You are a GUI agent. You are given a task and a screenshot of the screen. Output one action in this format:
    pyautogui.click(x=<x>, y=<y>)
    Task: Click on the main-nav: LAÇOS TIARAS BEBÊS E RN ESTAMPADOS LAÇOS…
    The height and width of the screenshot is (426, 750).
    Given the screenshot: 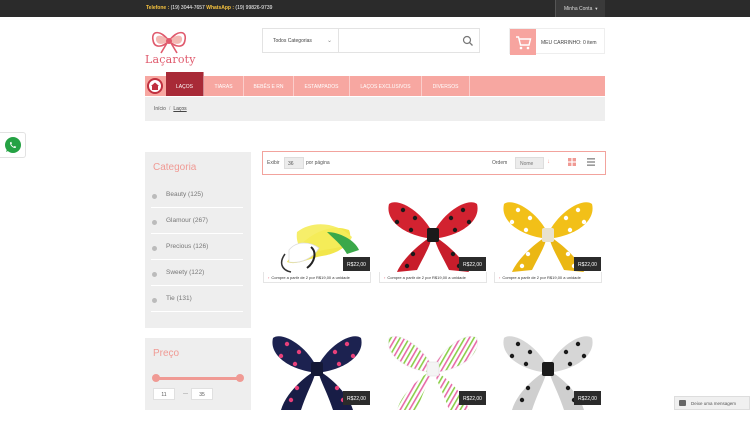 What is the action you would take?
    pyautogui.click(x=375, y=84)
    